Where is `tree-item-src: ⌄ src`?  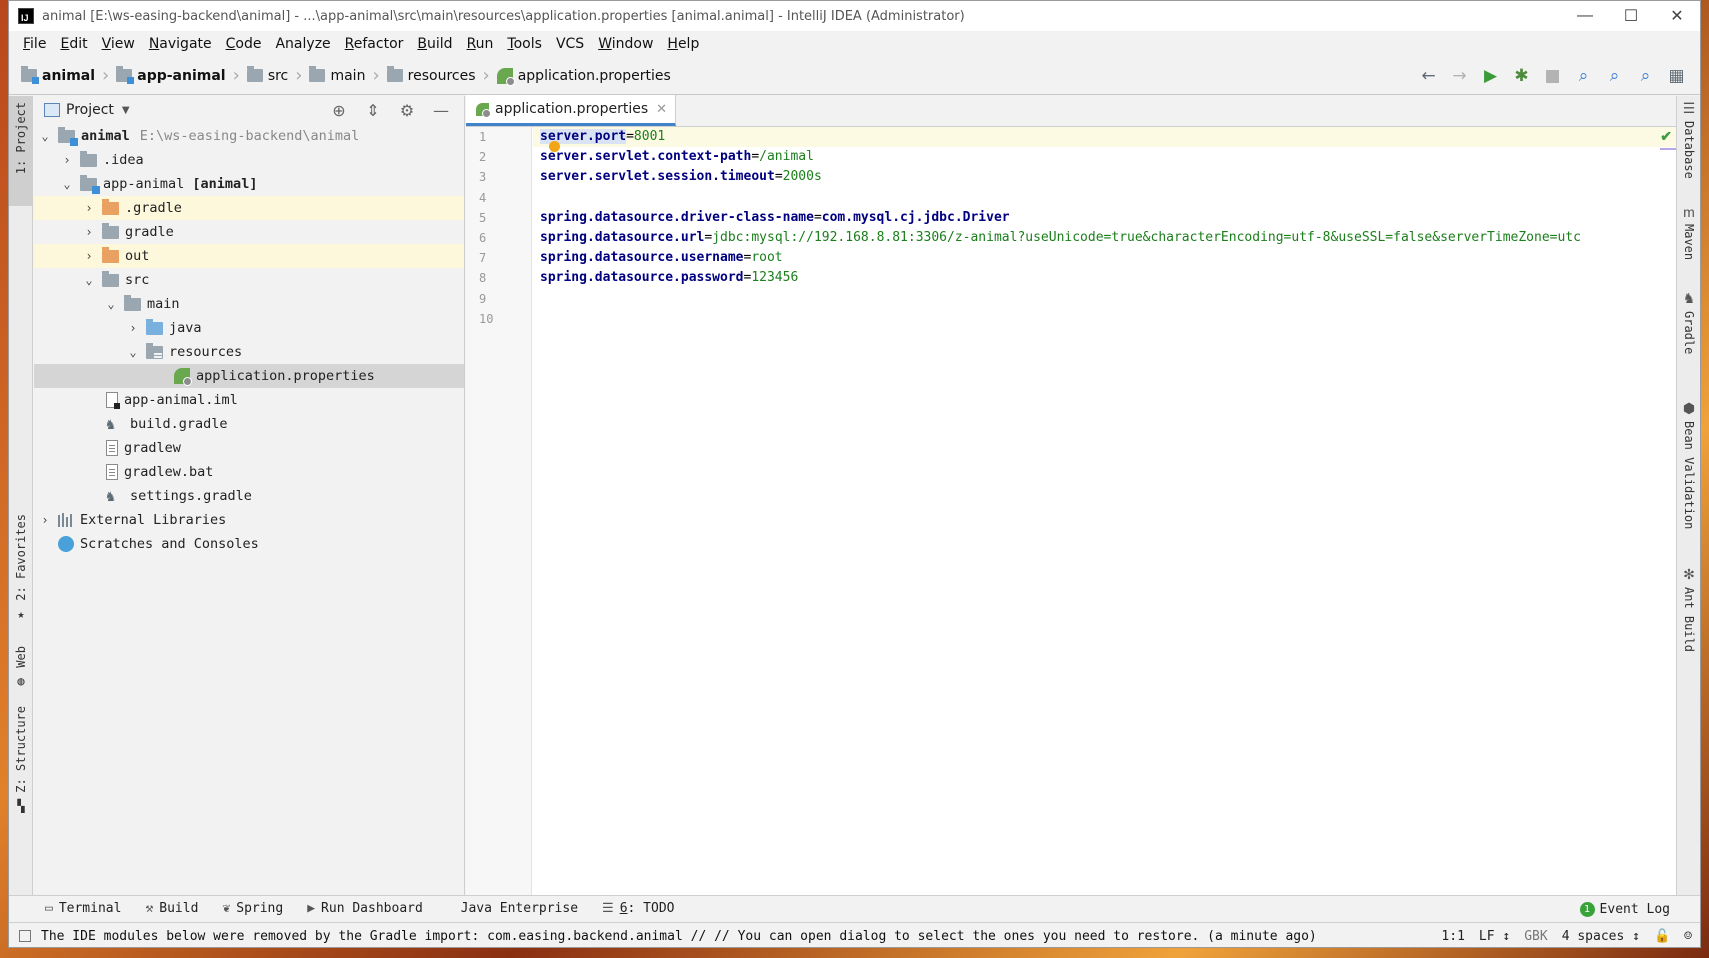 tree-item-src: ⌄ src is located at coordinates (249, 280).